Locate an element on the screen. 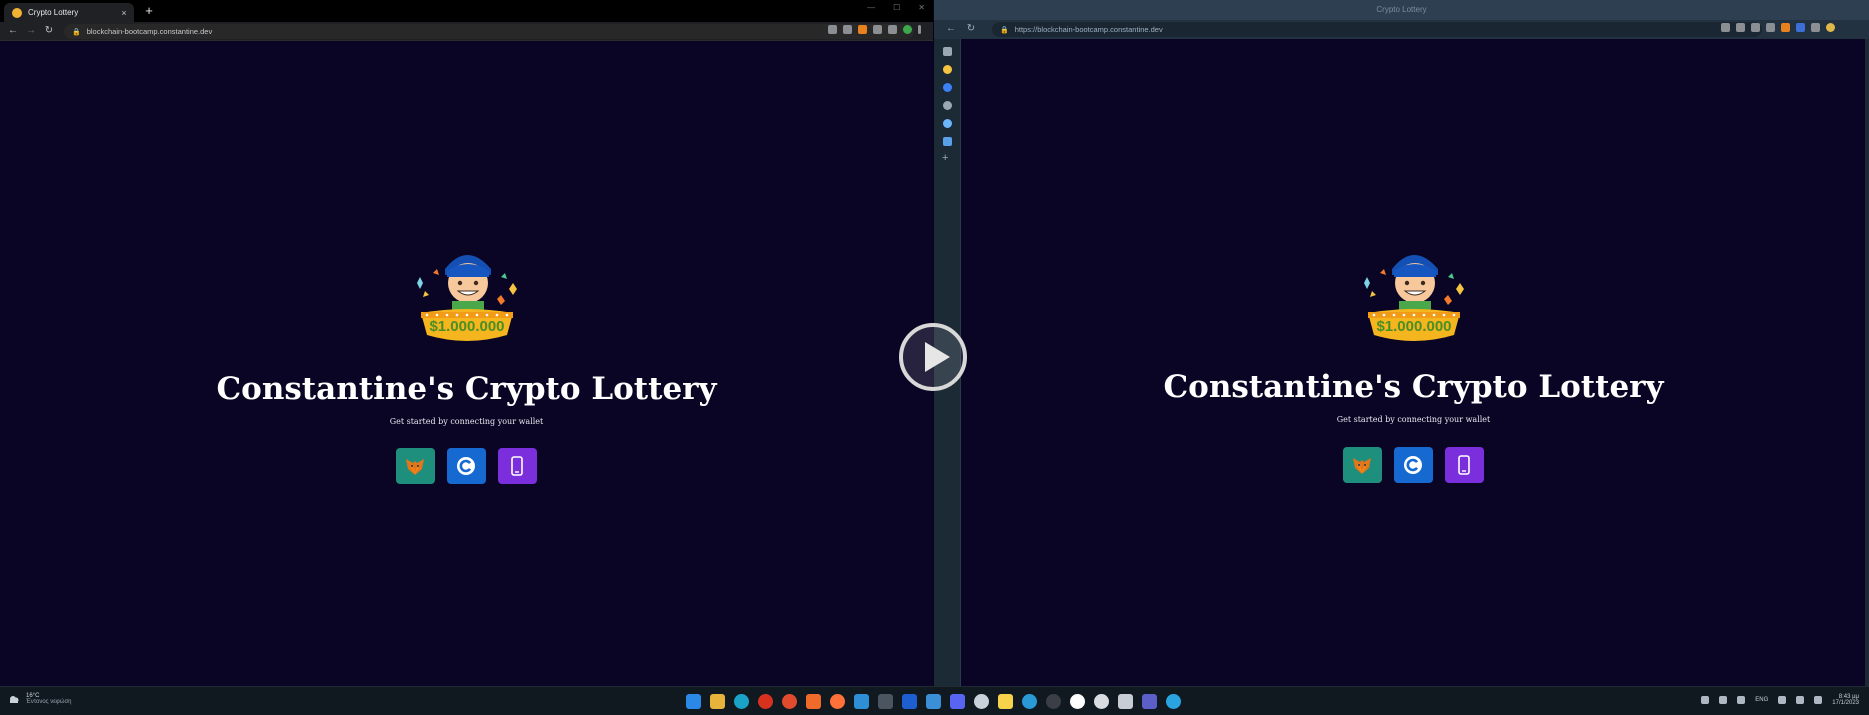 The image size is (1869, 715). obs-app-icon is located at coordinates (1053, 701).